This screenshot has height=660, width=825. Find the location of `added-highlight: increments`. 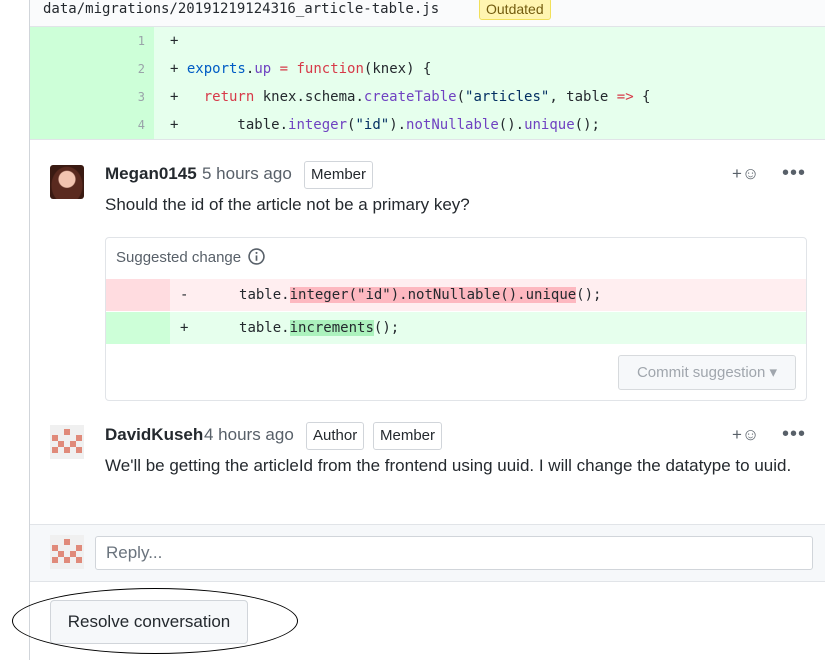

added-highlight: increments is located at coordinates (331, 328).